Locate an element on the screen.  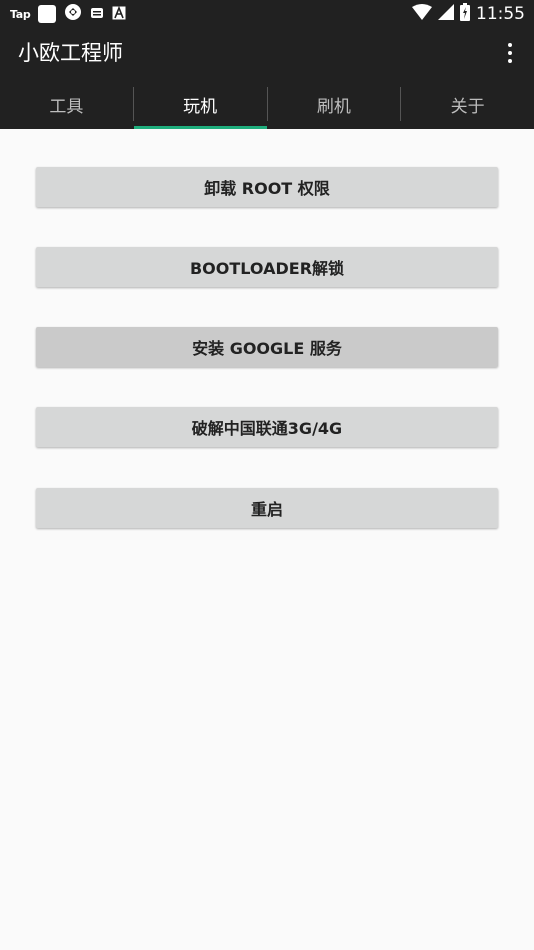
message-icon is located at coordinates (97, 14).